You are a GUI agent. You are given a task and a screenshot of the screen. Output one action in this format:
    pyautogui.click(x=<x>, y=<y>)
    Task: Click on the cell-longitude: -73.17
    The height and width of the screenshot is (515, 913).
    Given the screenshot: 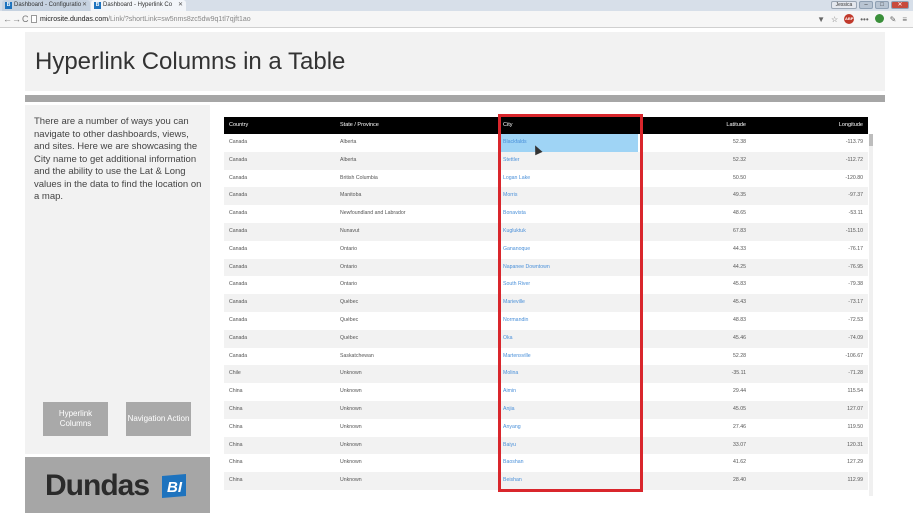 What is the action you would take?
    pyautogui.click(x=855, y=302)
    